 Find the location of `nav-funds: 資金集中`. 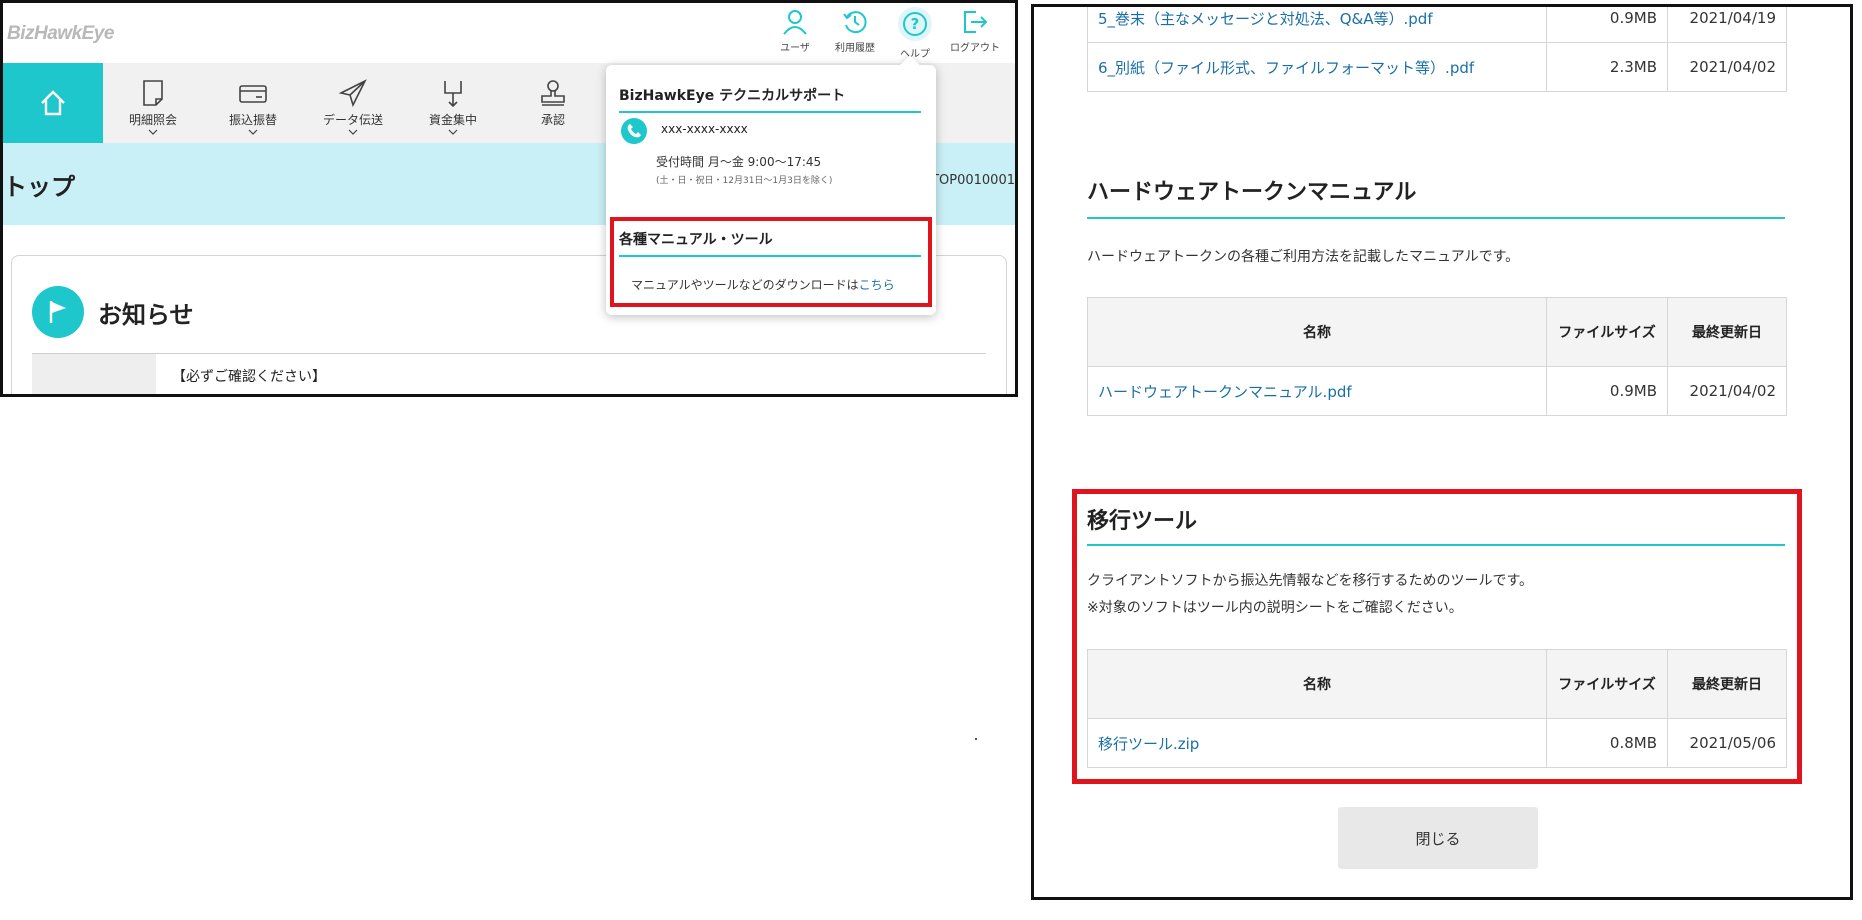

nav-funds: 資金集中 is located at coordinates (453, 103).